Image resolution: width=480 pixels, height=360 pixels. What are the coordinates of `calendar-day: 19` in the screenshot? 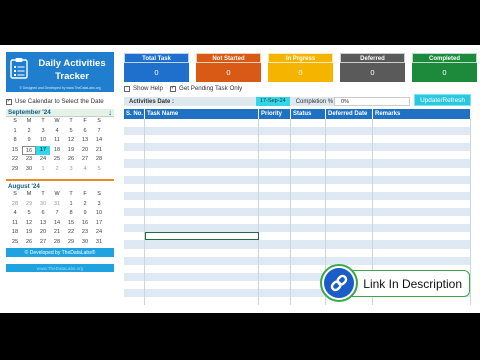 It's located at (71, 151).